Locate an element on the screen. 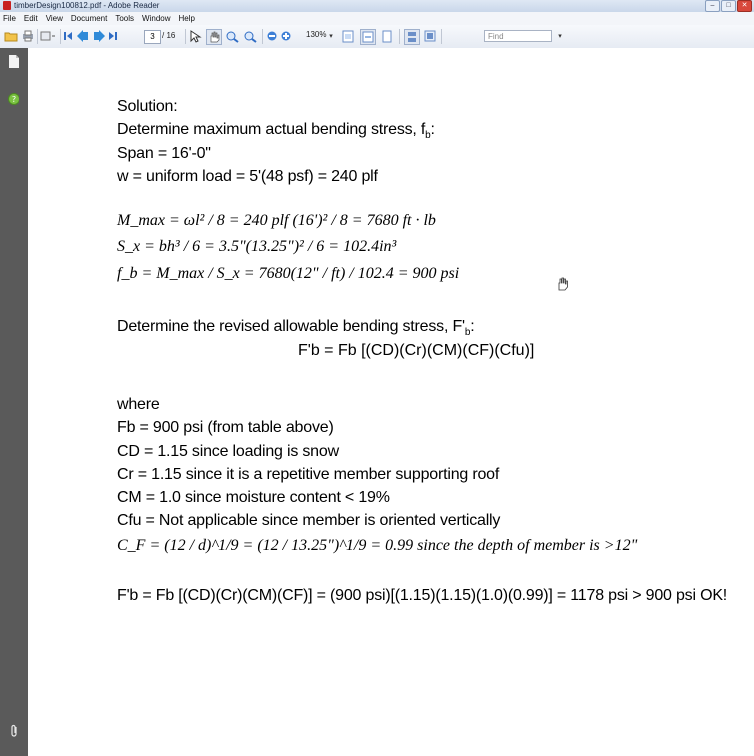  toolbar: 3 / 16 130% ▾ Find ▾ is located at coordinates (377, 37).